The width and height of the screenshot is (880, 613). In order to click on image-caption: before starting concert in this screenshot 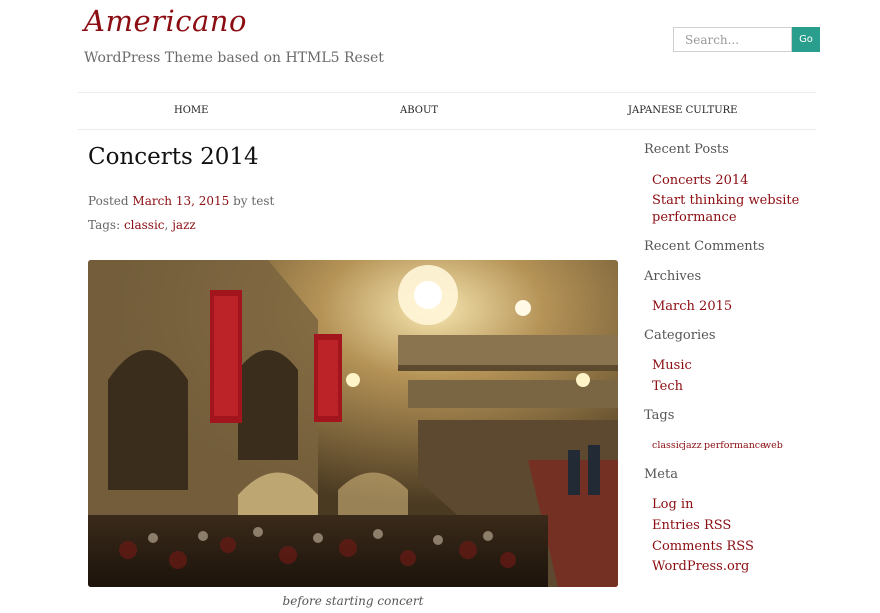, I will do `click(353, 601)`.